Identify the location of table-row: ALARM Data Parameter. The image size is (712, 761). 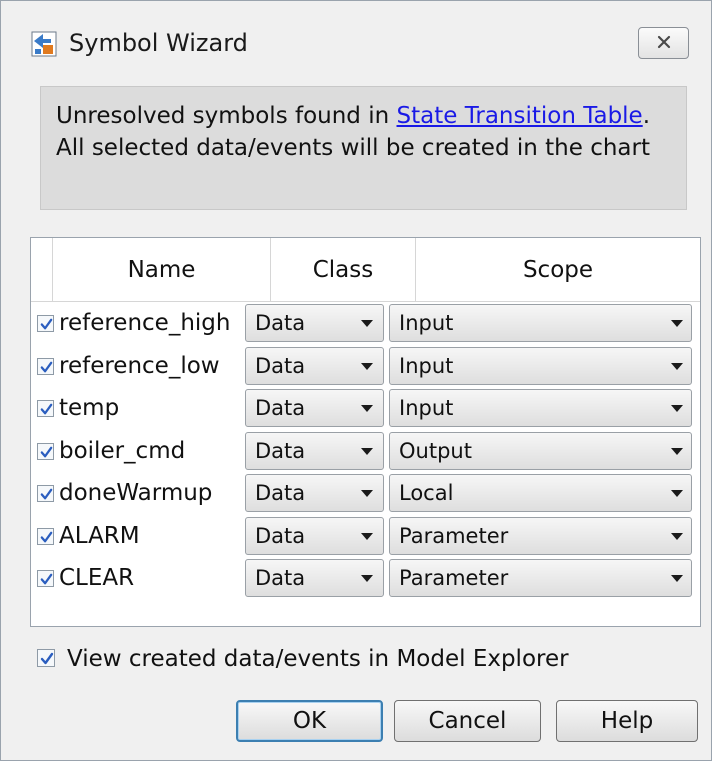
(365, 536).